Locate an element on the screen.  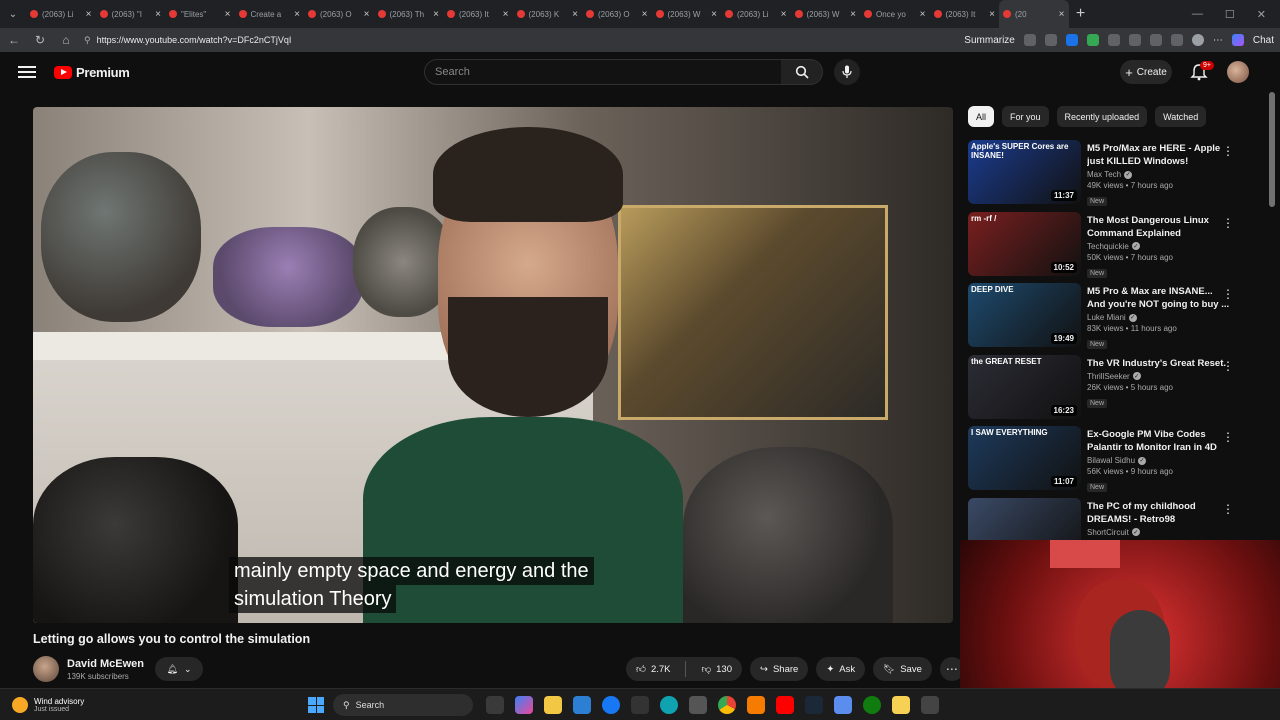
search-button is located at coordinates (802, 72).